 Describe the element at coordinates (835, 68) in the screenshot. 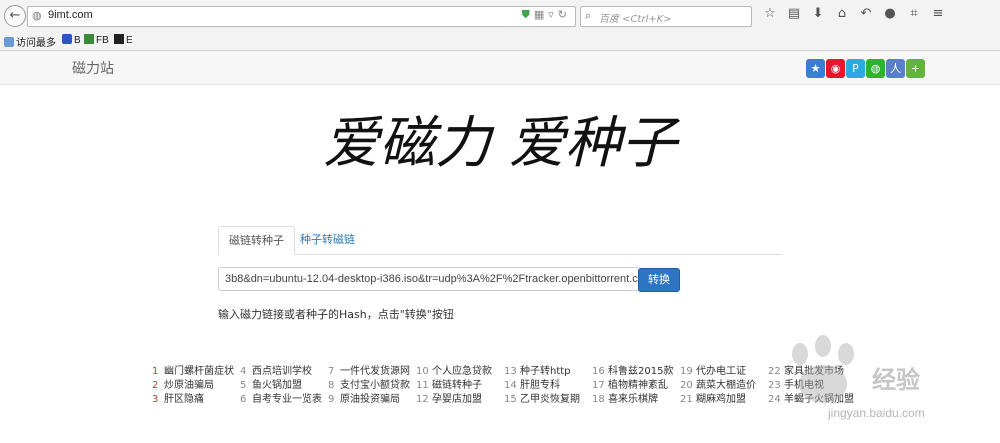

I see `weibo-icon: ◉` at that location.